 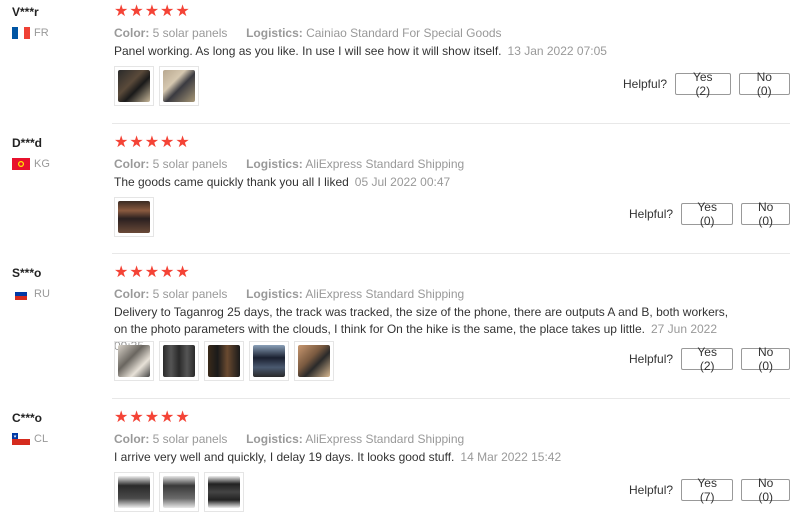 I want to click on photo-panel-front, so click(x=134, y=492).